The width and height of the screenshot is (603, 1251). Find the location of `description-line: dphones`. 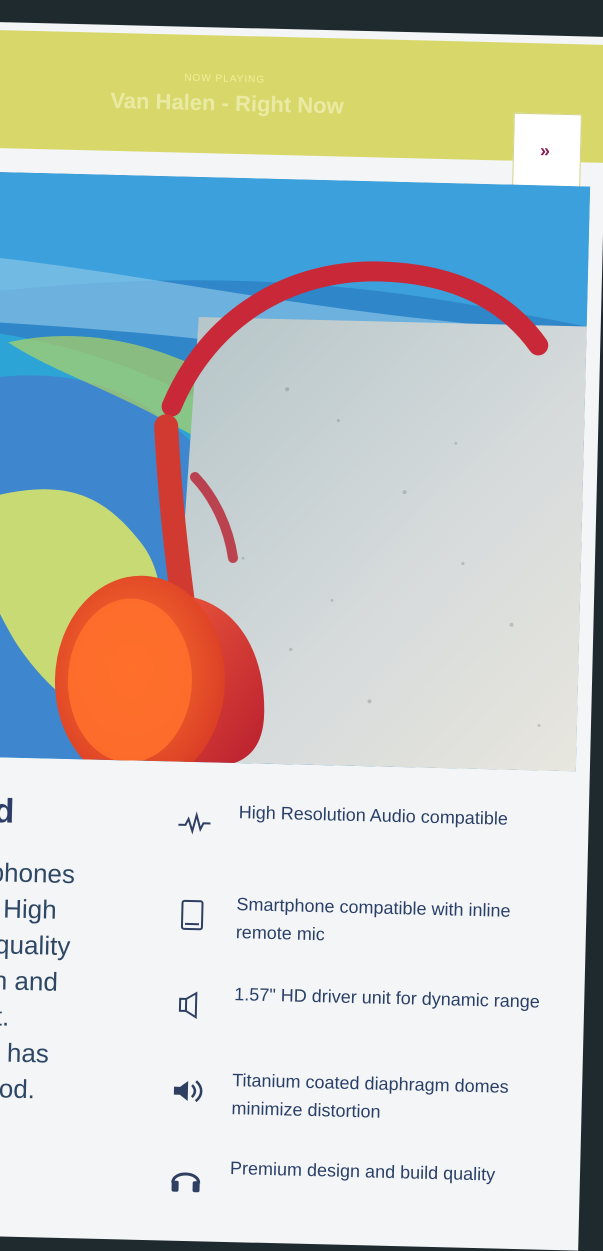

description-line: dphones is located at coordinates (63, 874).